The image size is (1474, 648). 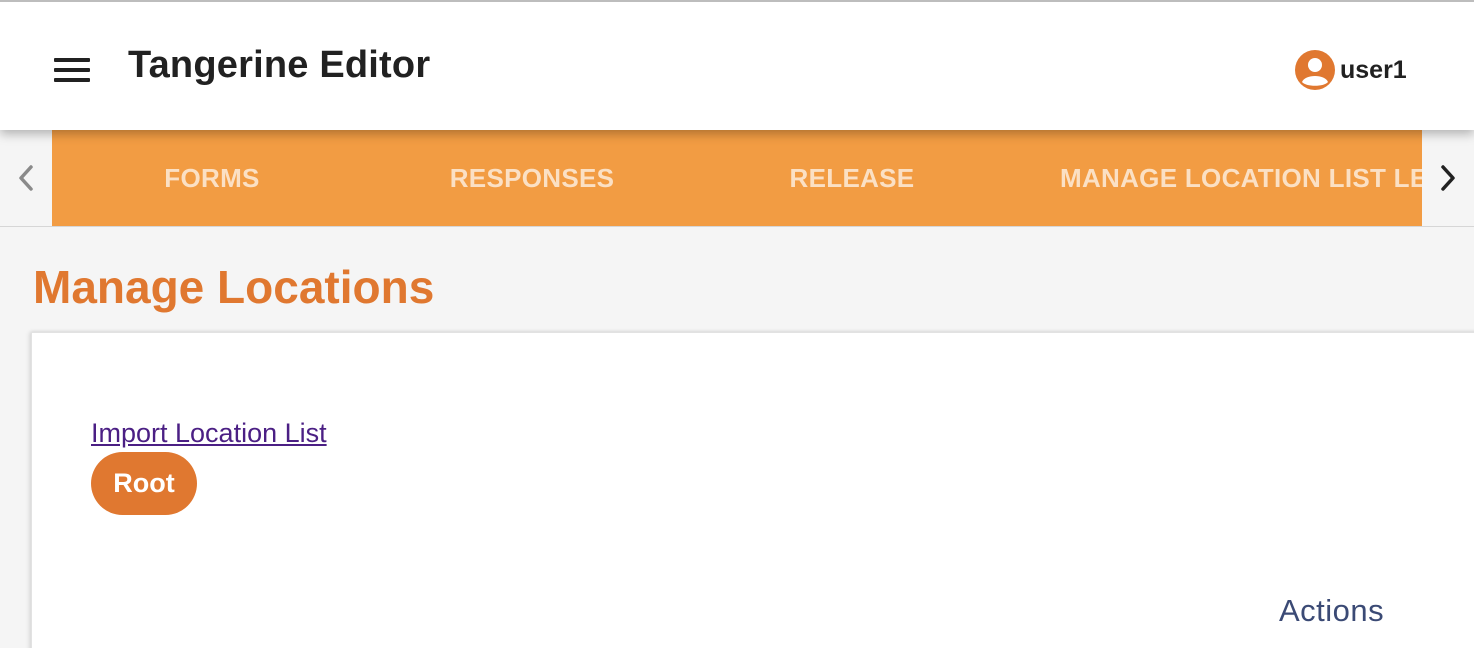 I want to click on tab-manage-location-list-levels: MANAGE LOCATION LIST LE, so click(x=1241, y=178).